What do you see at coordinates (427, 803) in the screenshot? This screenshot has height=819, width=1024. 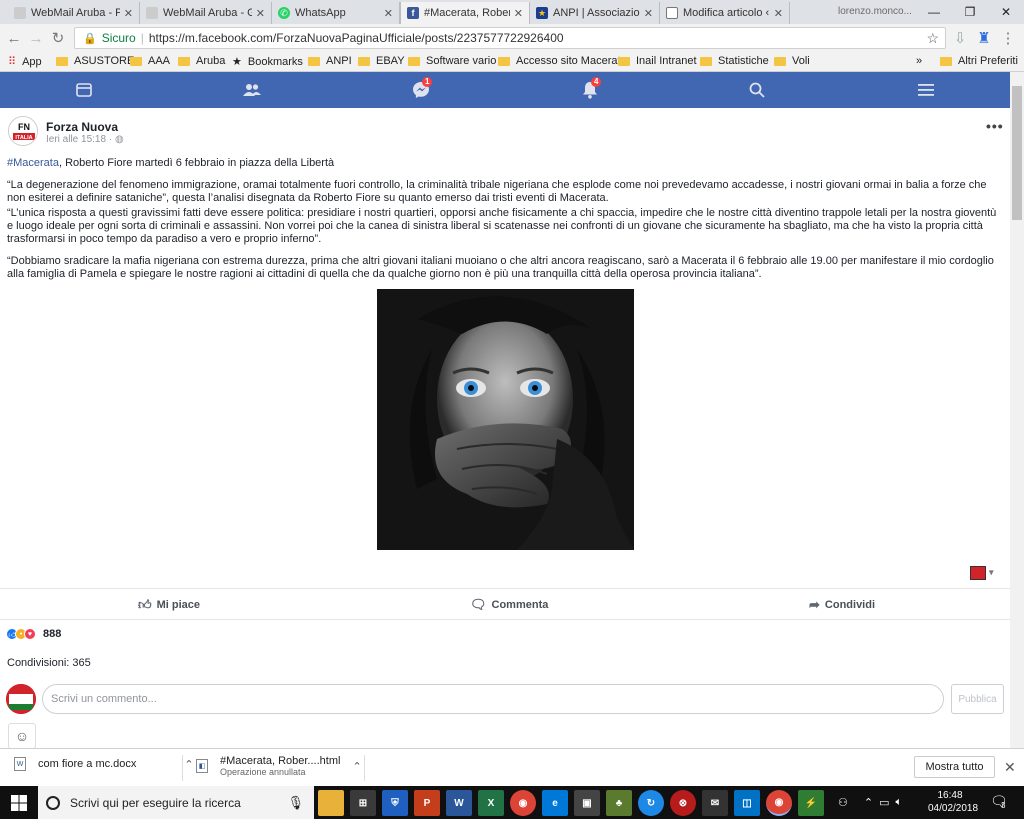 I see `powerpoint-icon: P` at bounding box center [427, 803].